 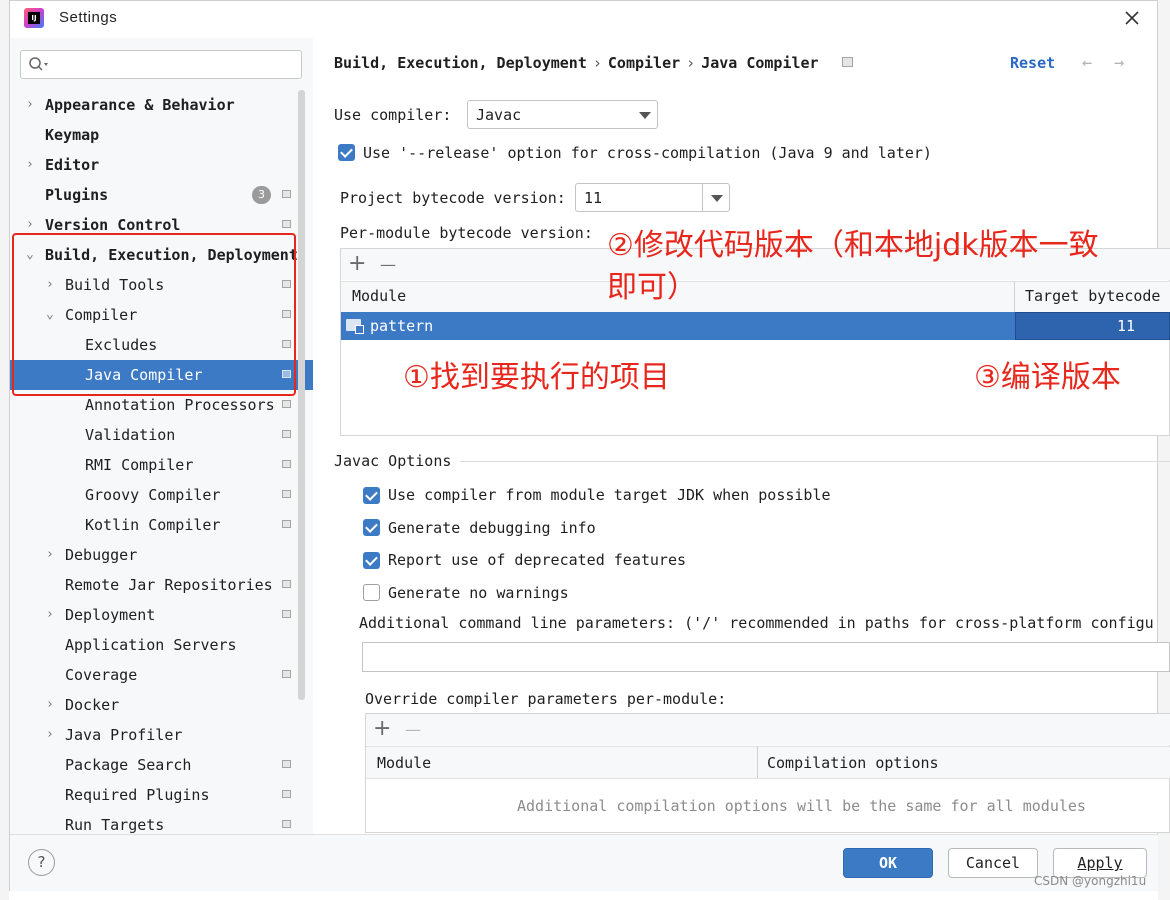 I want to click on sidebar-item-label: Docker, so click(x=92, y=705).